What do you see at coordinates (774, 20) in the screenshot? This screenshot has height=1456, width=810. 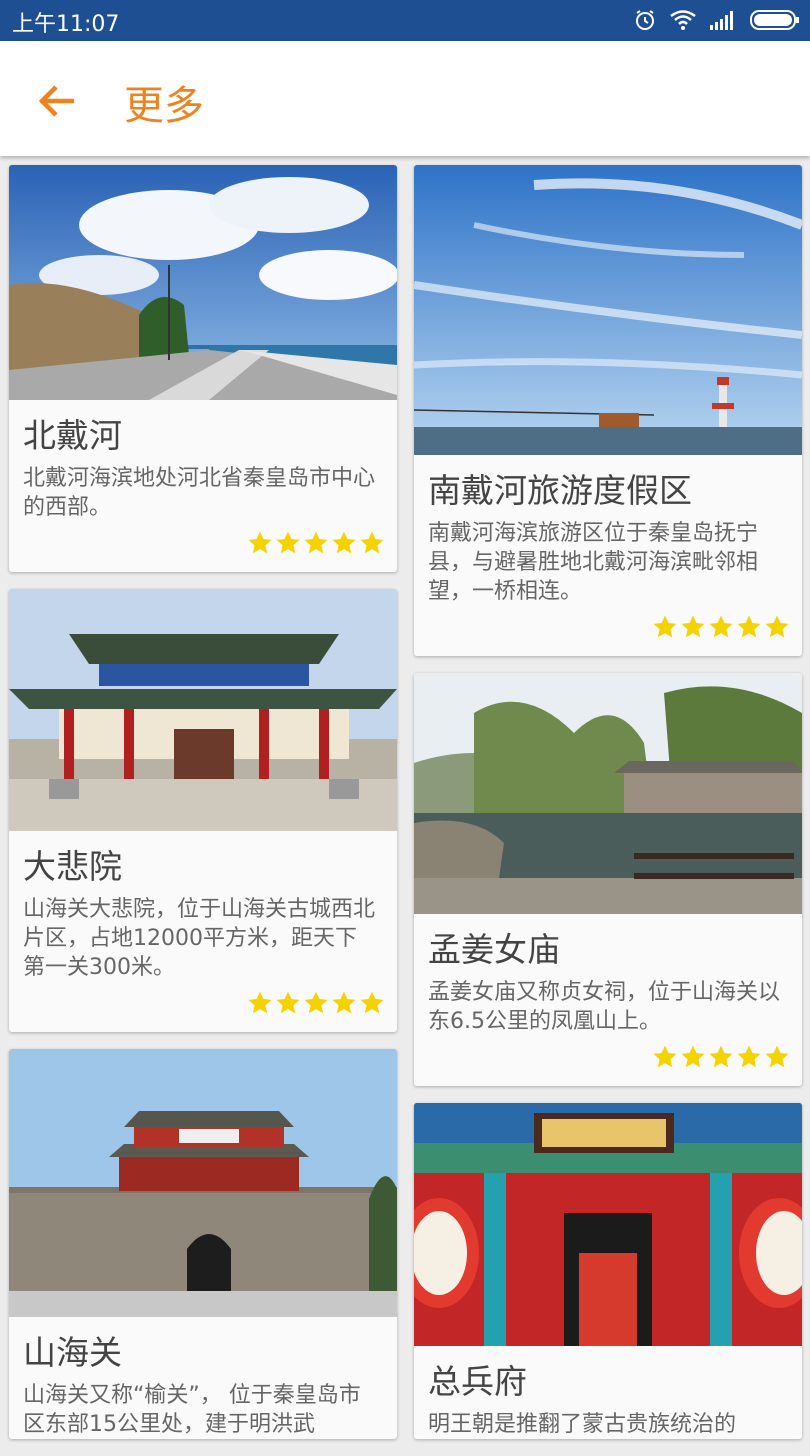 I see `battery-icon` at bounding box center [774, 20].